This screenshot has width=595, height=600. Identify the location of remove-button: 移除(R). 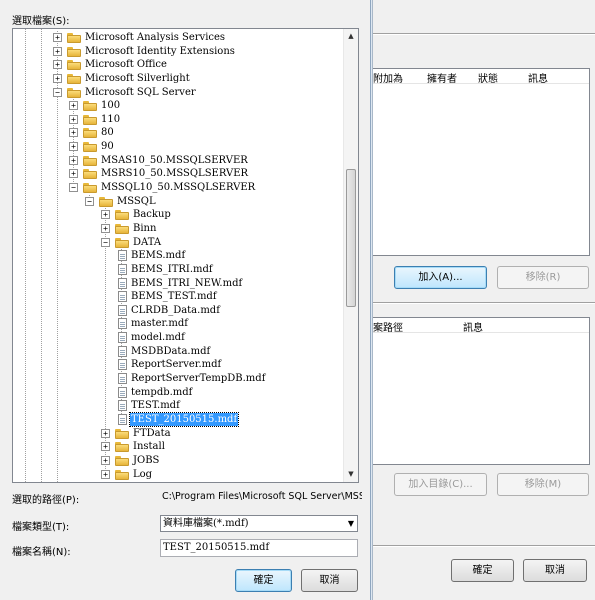
(543, 277).